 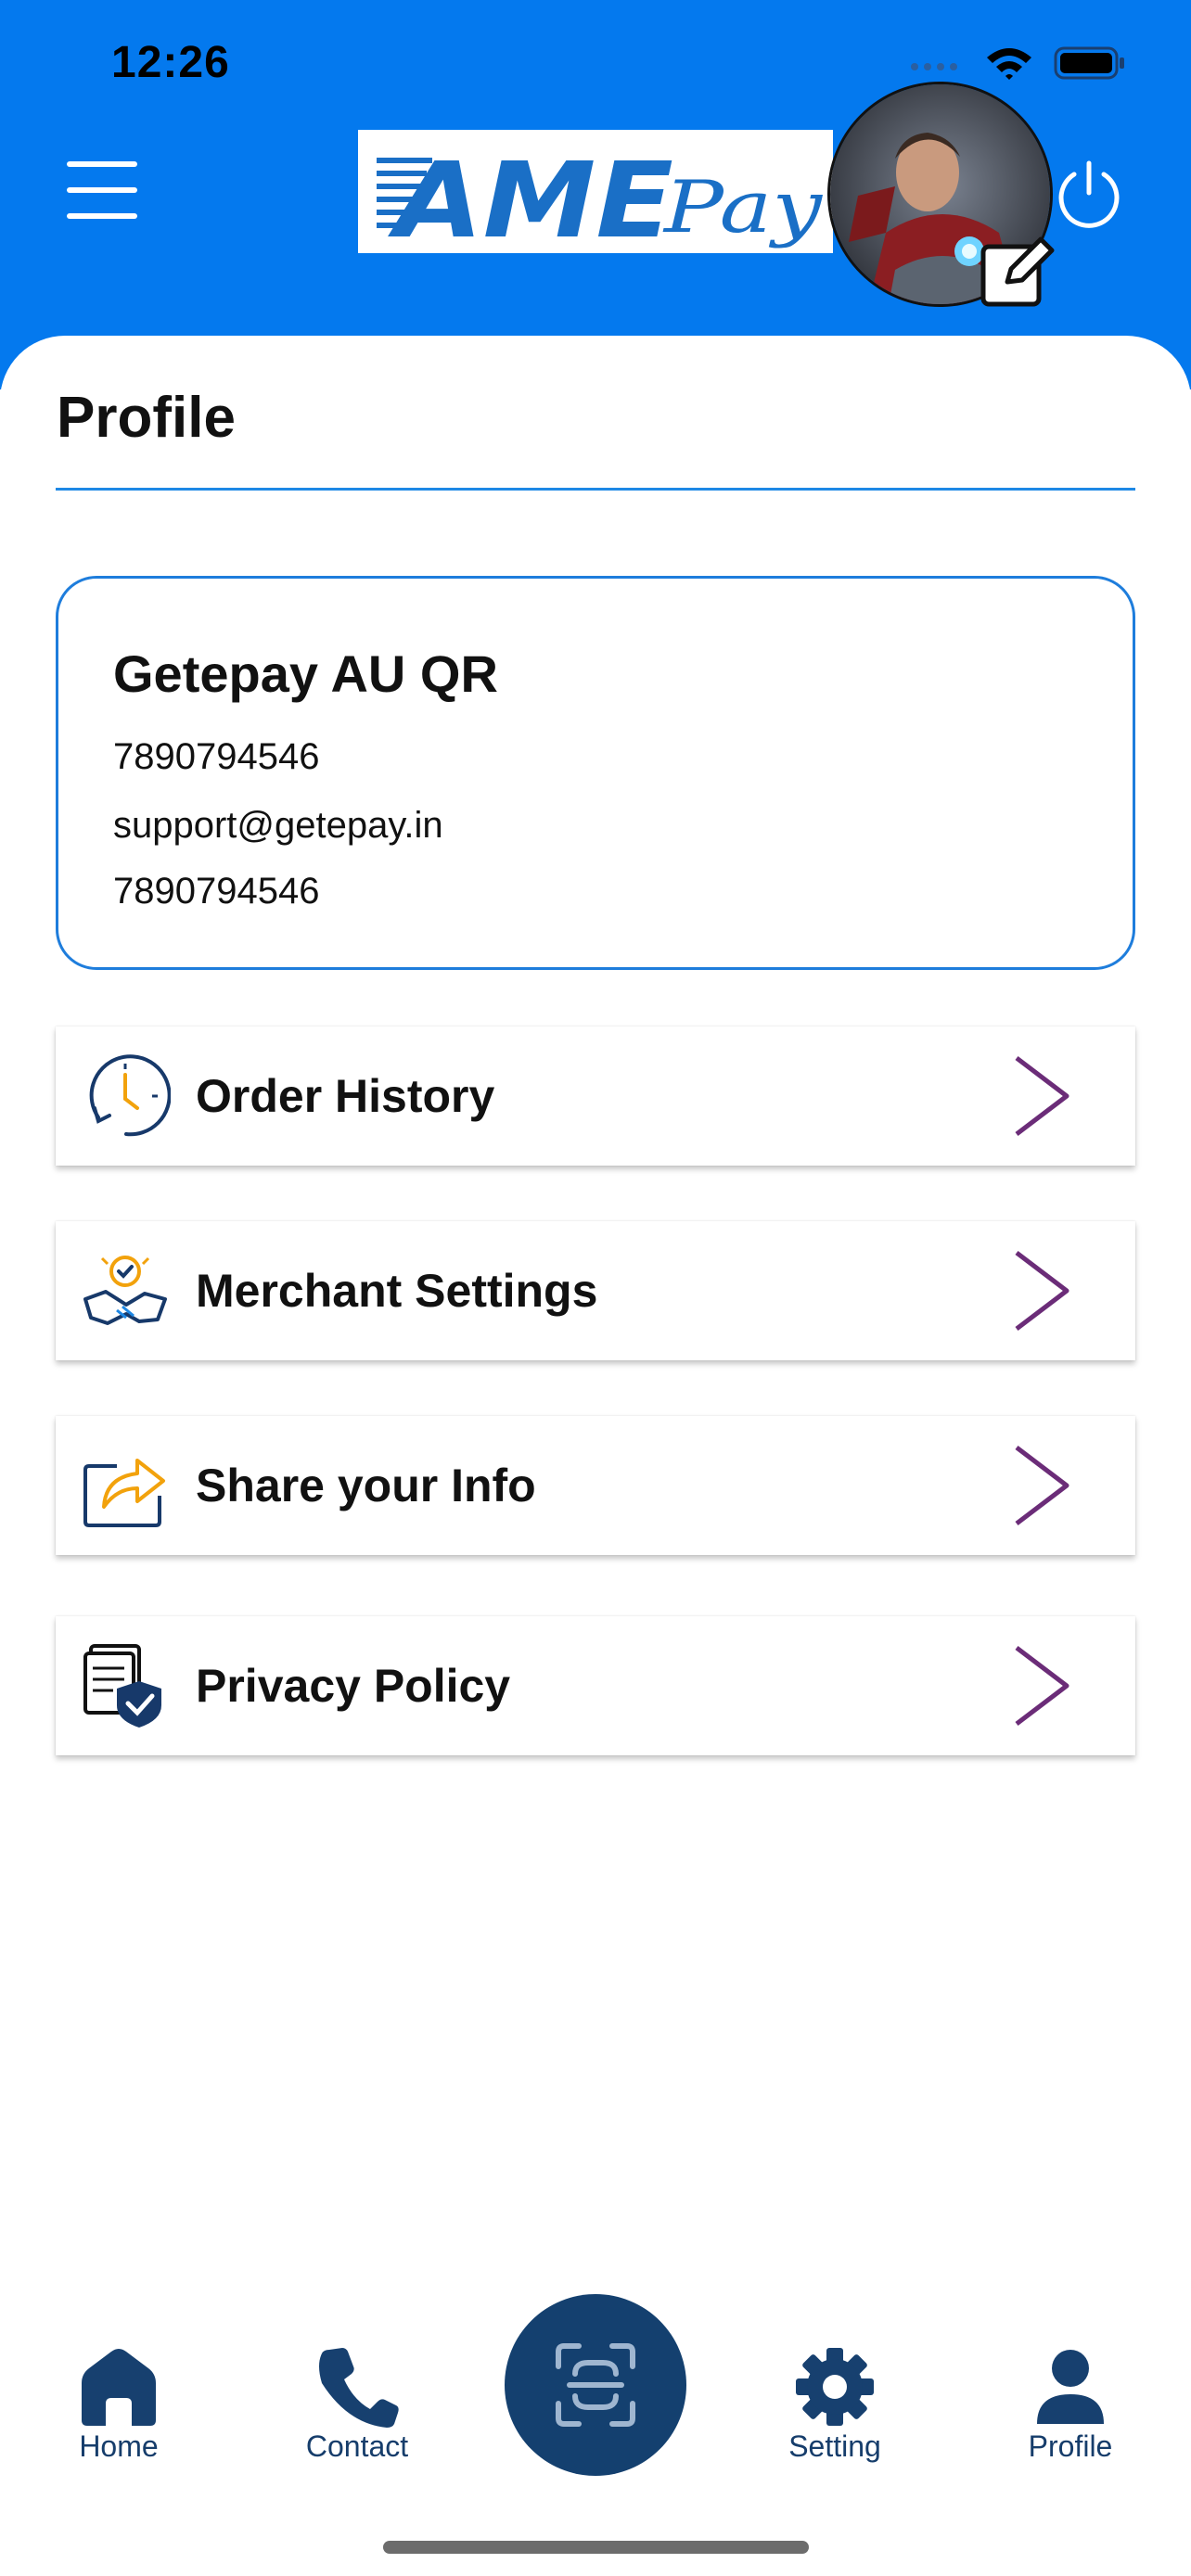 I want to click on title-divider, so click(x=595, y=489).